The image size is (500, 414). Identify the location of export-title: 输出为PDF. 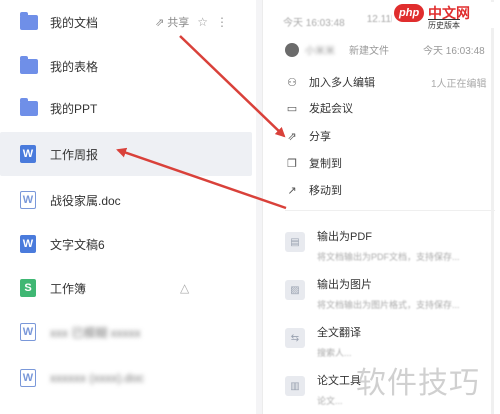
(344, 237).